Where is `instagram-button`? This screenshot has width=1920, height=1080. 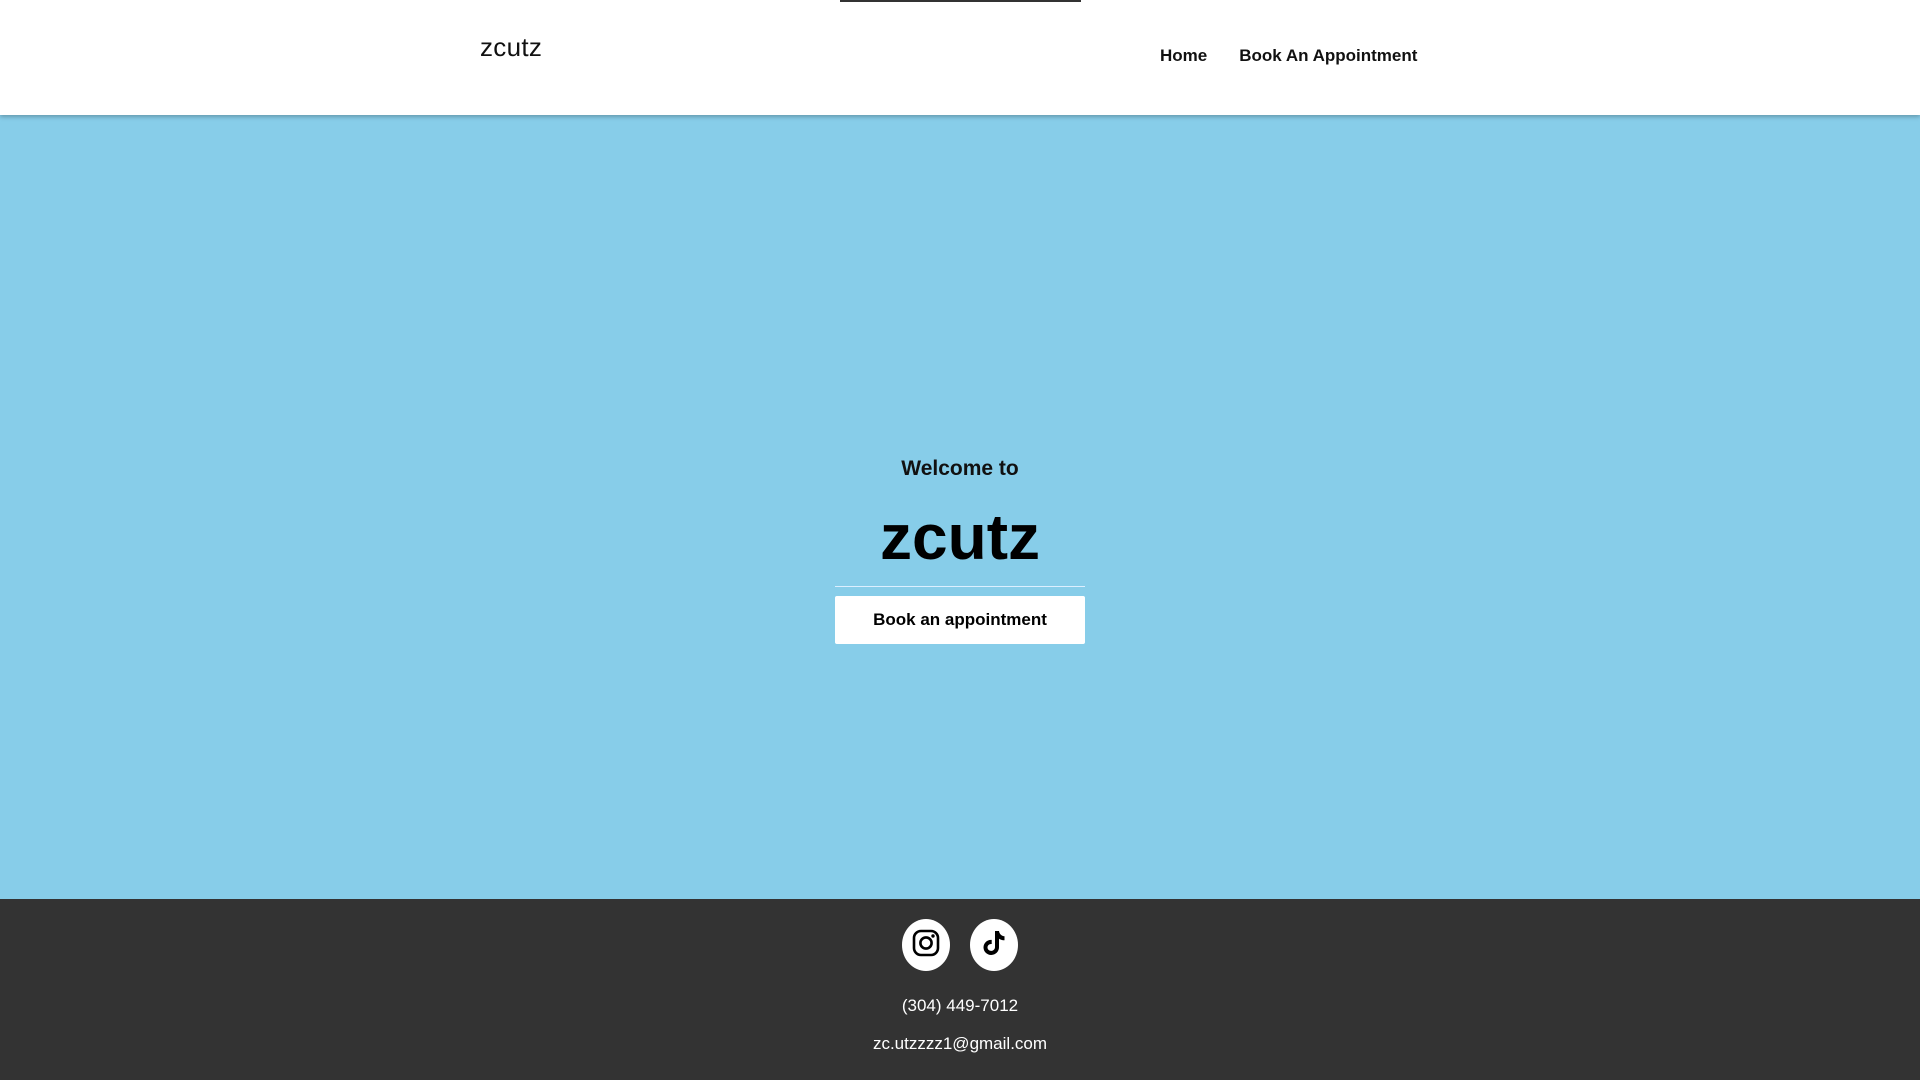
instagram-button is located at coordinates (926, 945).